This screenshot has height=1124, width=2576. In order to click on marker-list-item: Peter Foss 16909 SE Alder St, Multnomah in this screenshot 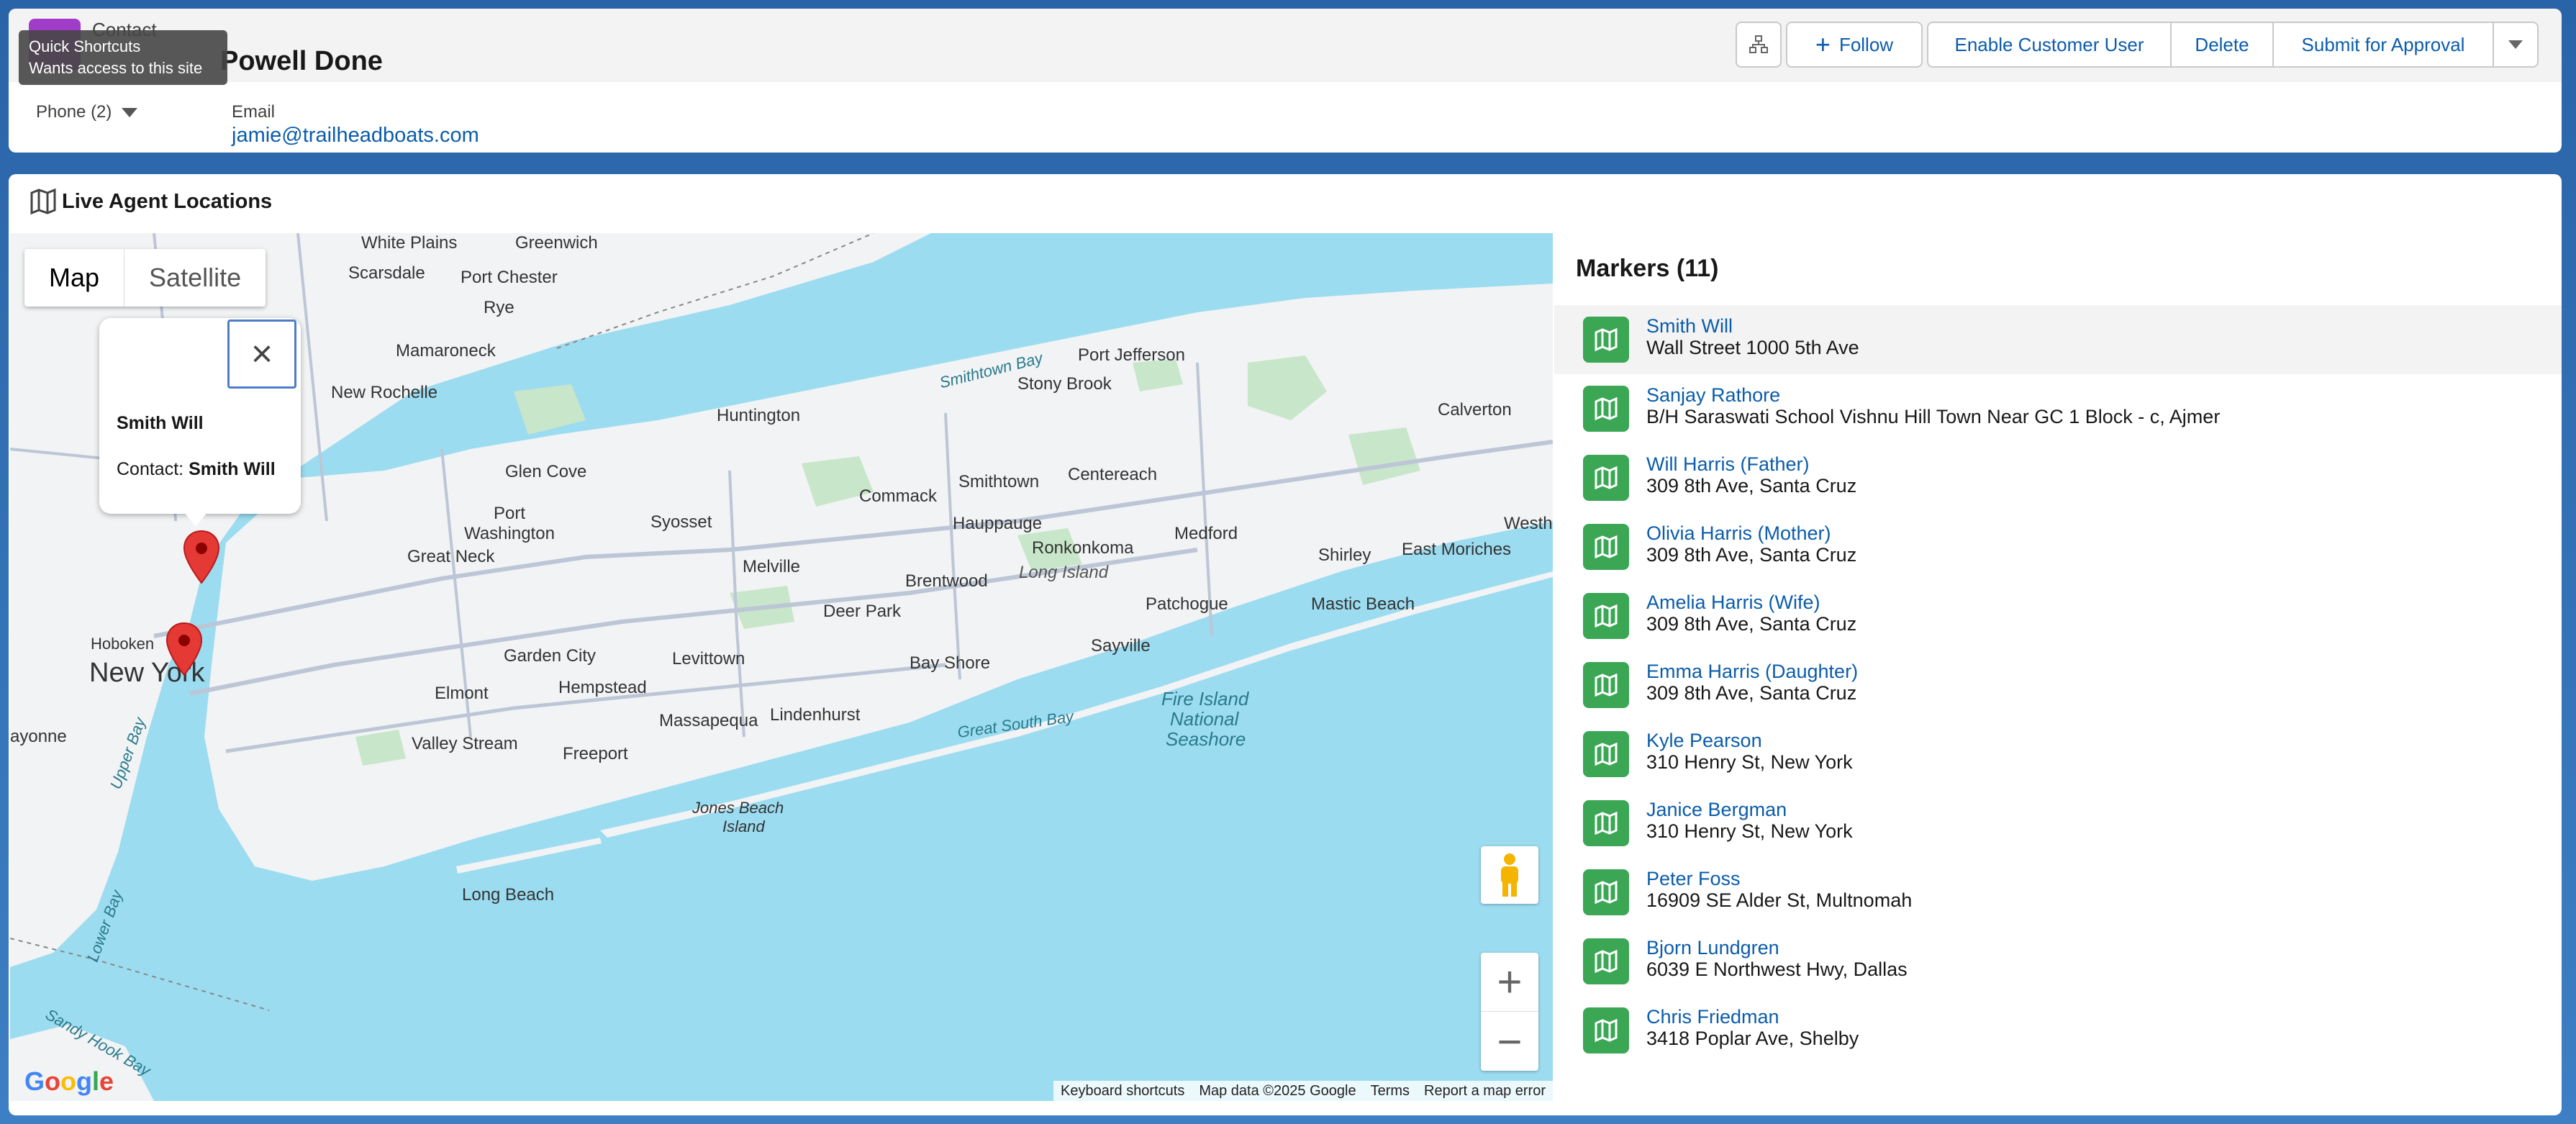, I will do `click(2058, 892)`.